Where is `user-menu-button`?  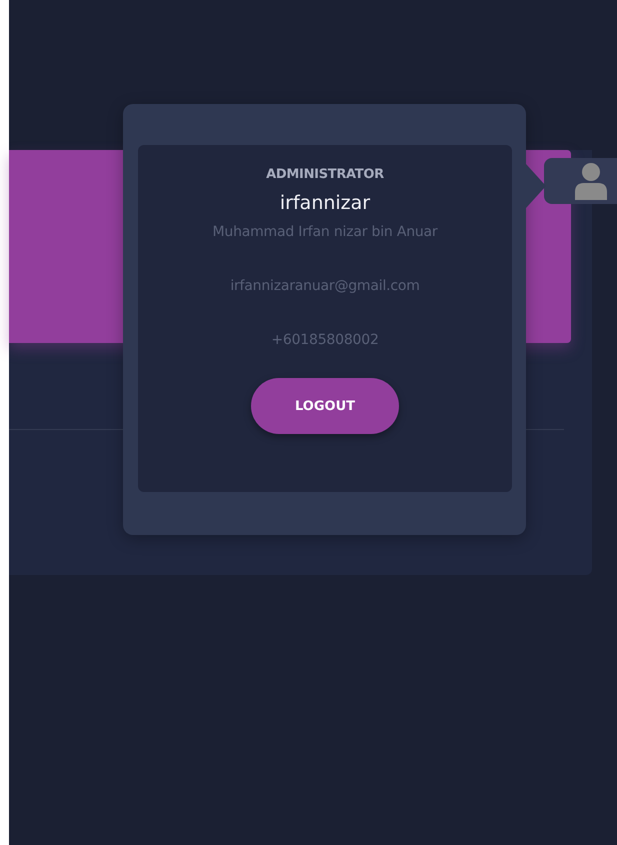 user-menu-button is located at coordinates (580, 181).